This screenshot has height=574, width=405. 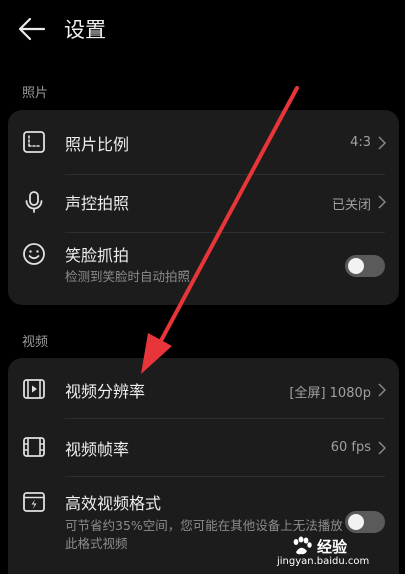 I want to click on setting-label: 照片比例, so click(x=97, y=144).